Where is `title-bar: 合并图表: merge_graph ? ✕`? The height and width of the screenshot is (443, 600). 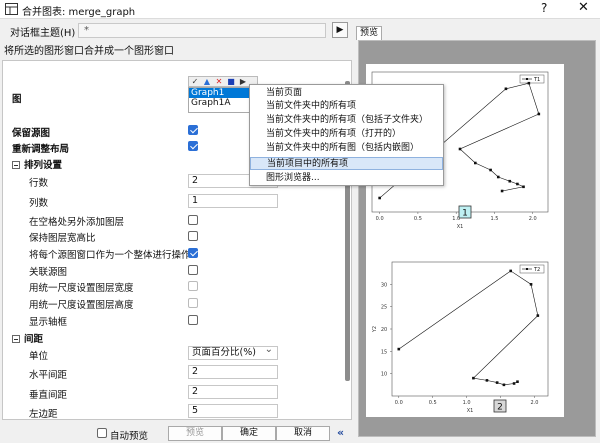 title-bar: 合并图表: merge_graph ? ✕ is located at coordinates (300, 9).